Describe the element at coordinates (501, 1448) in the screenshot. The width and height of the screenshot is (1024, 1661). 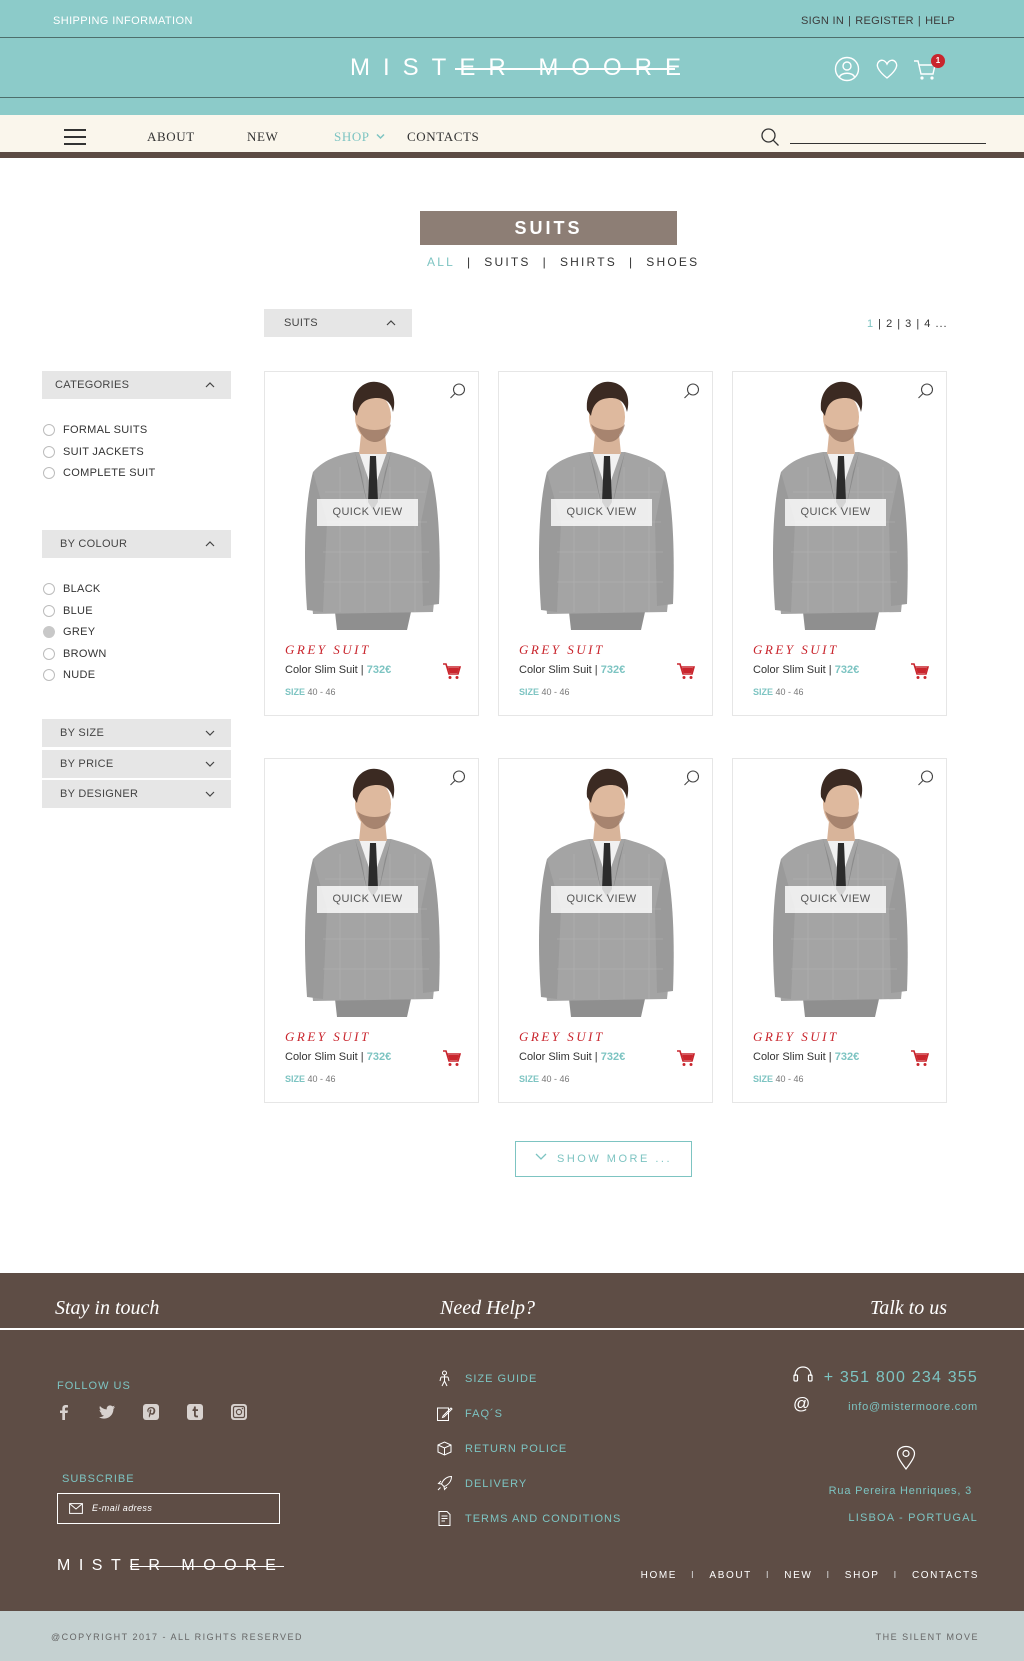
I see `help-link-return-police: RETURN POLICE` at that location.